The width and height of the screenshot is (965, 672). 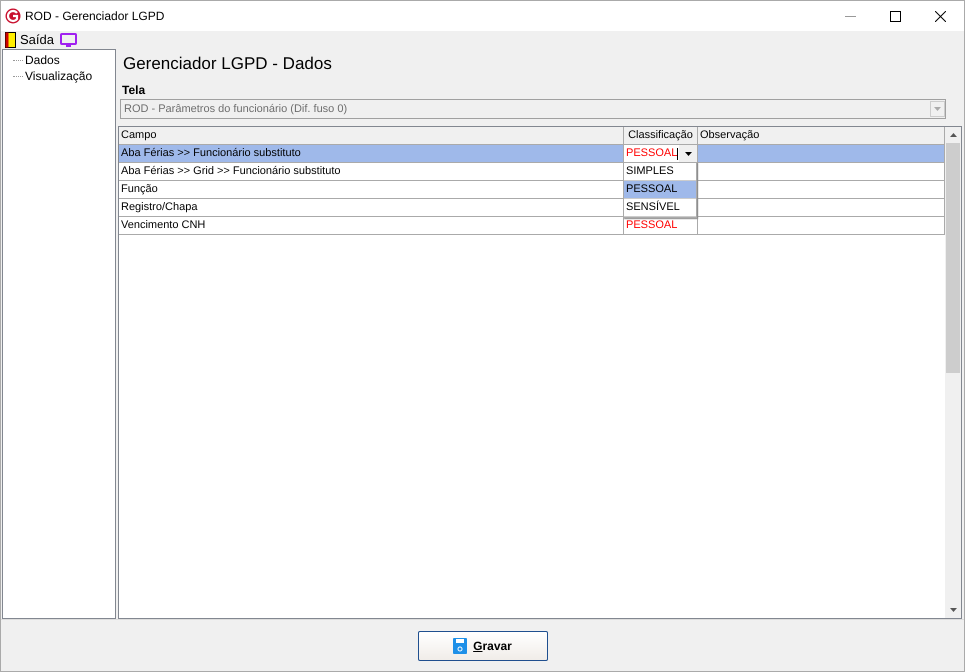 I want to click on text-cursor, so click(x=677, y=154).